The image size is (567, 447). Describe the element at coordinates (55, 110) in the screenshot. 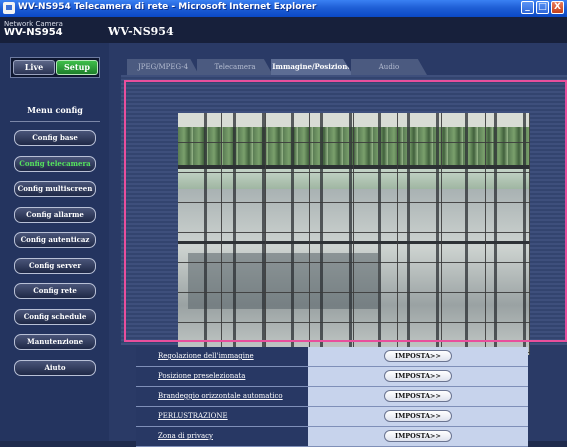

I see `menu-title: Menu config` at that location.